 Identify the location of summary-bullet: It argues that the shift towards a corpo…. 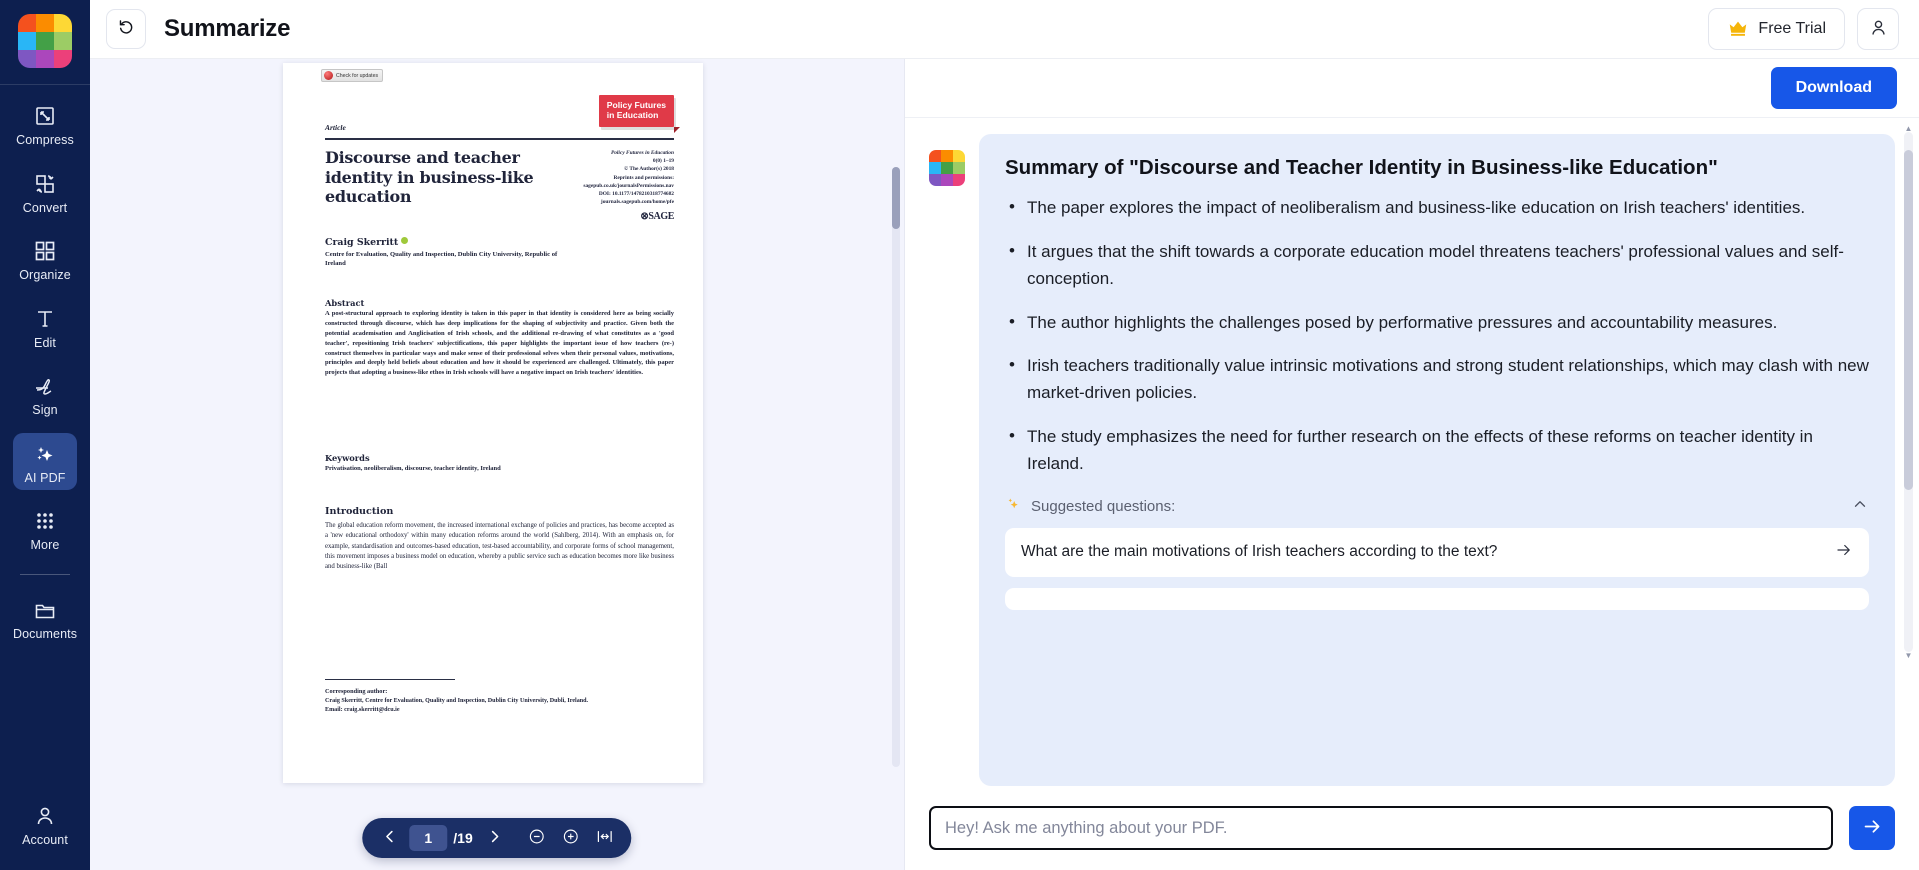
(1437, 265).